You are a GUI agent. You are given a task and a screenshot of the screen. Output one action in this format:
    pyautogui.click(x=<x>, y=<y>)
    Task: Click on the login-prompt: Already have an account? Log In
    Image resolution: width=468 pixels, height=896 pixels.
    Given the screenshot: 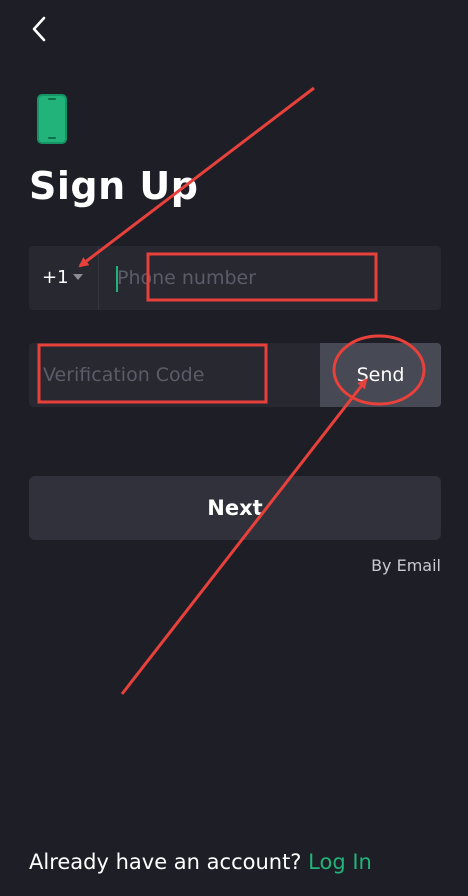 What is the action you would take?
    pyautogui.click(x=200, y=862)
    